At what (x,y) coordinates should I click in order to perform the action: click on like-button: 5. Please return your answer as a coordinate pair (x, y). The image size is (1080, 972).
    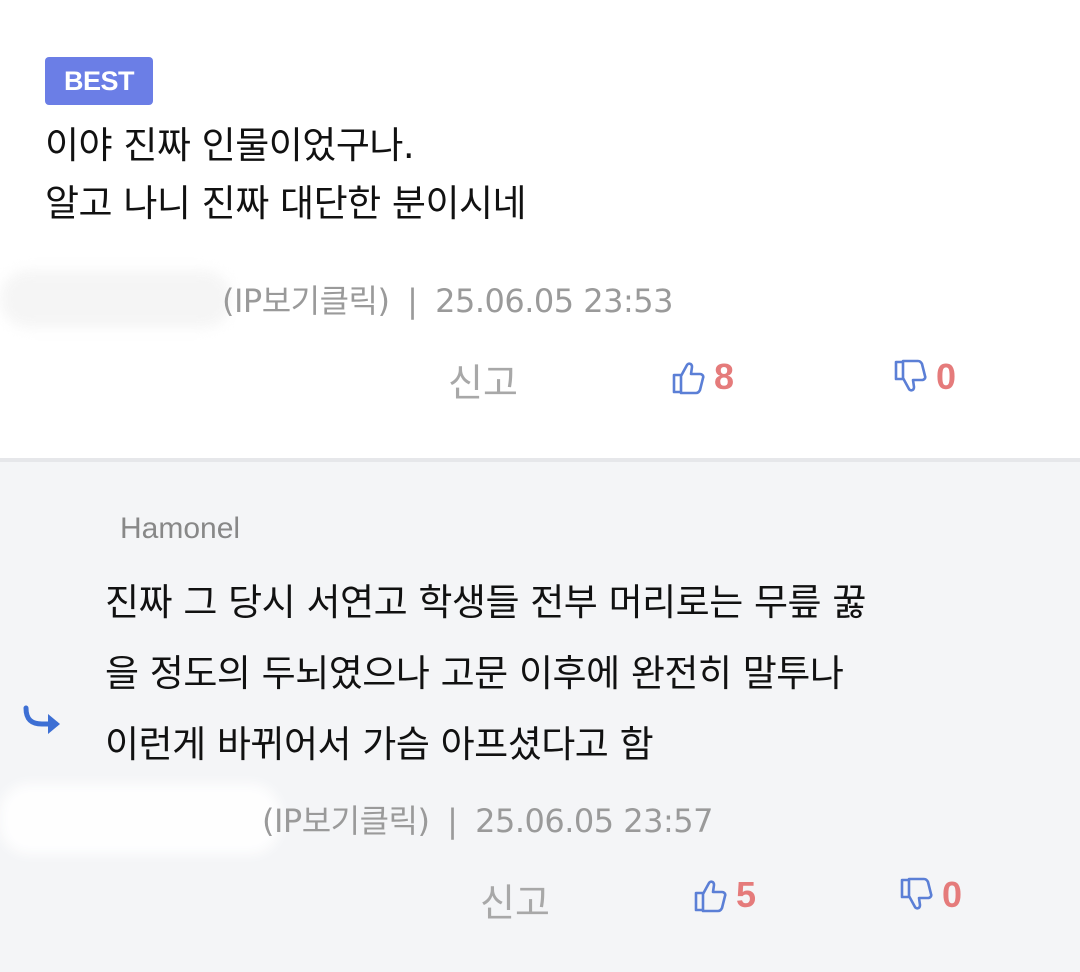
    Looking at the image, I should click on (723, 895).